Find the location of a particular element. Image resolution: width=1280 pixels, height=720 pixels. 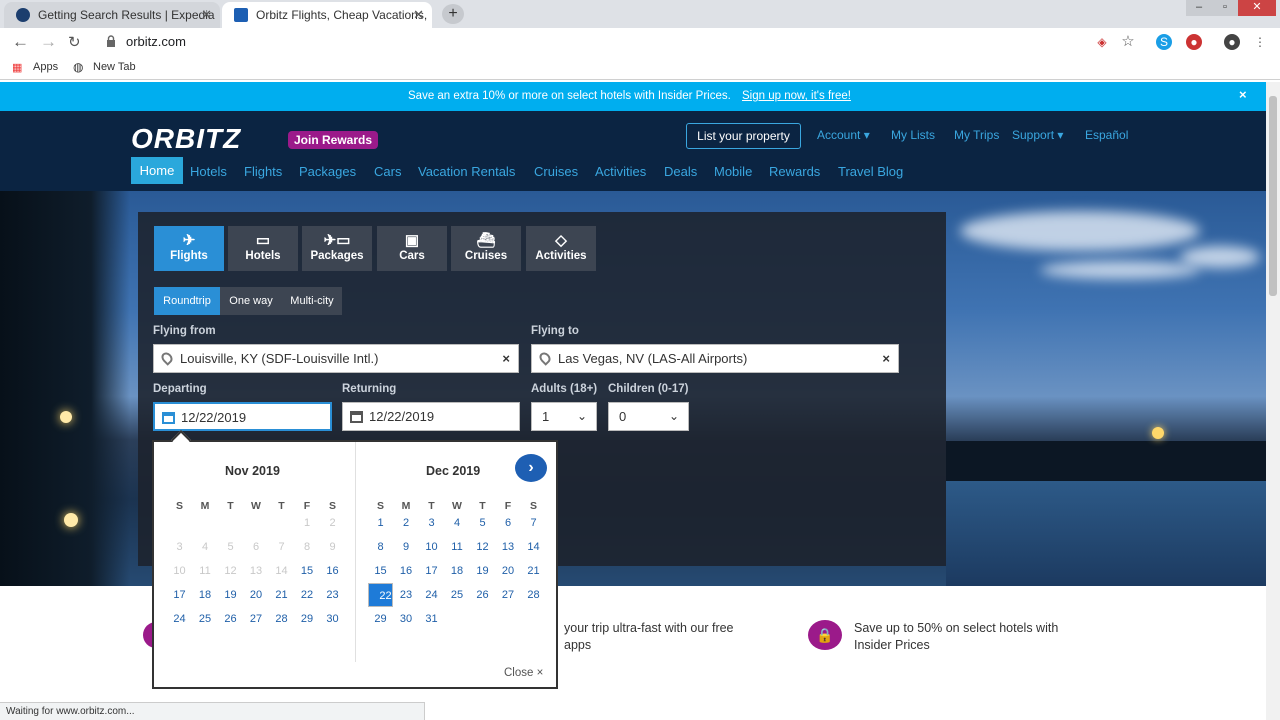

browser-tab-orbitz: Orbitz Flights, Cheap Vacations, ✕ is located at coordinates (327, 15).